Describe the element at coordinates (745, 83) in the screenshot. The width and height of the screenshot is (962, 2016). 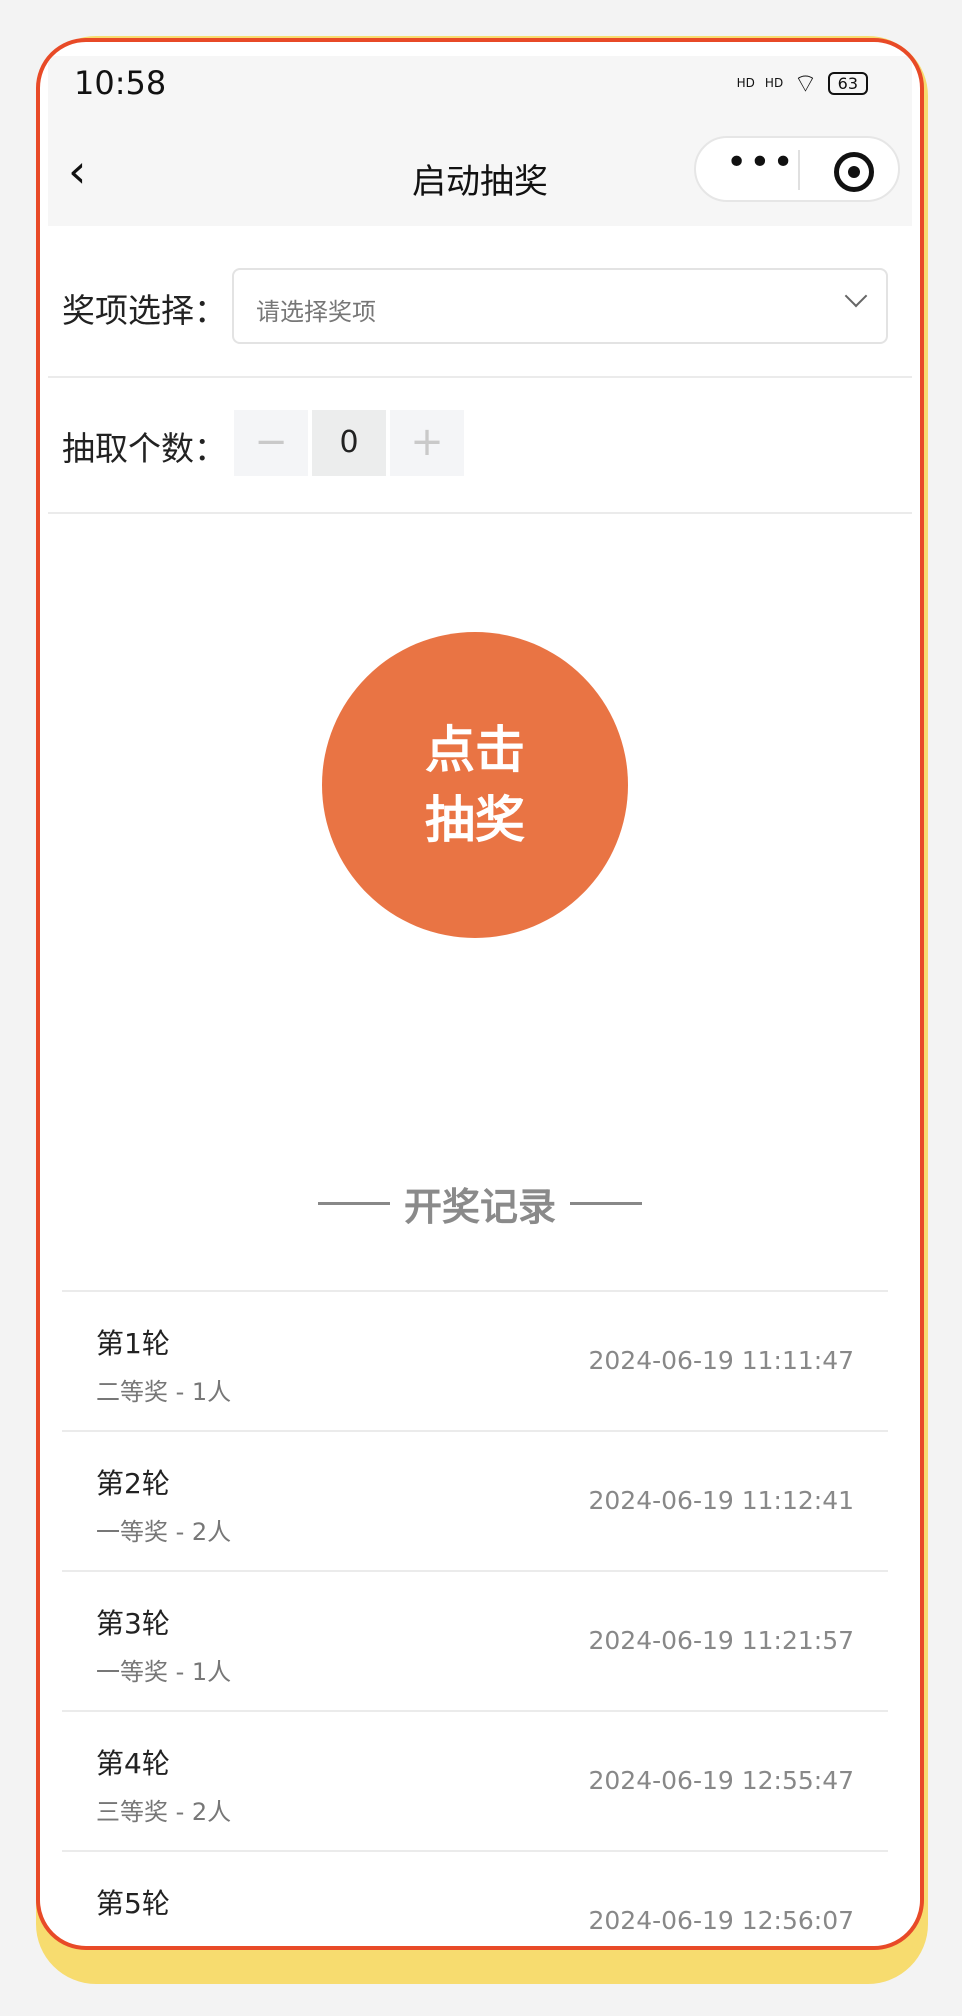
I see `signal-icon: HD` at that location.